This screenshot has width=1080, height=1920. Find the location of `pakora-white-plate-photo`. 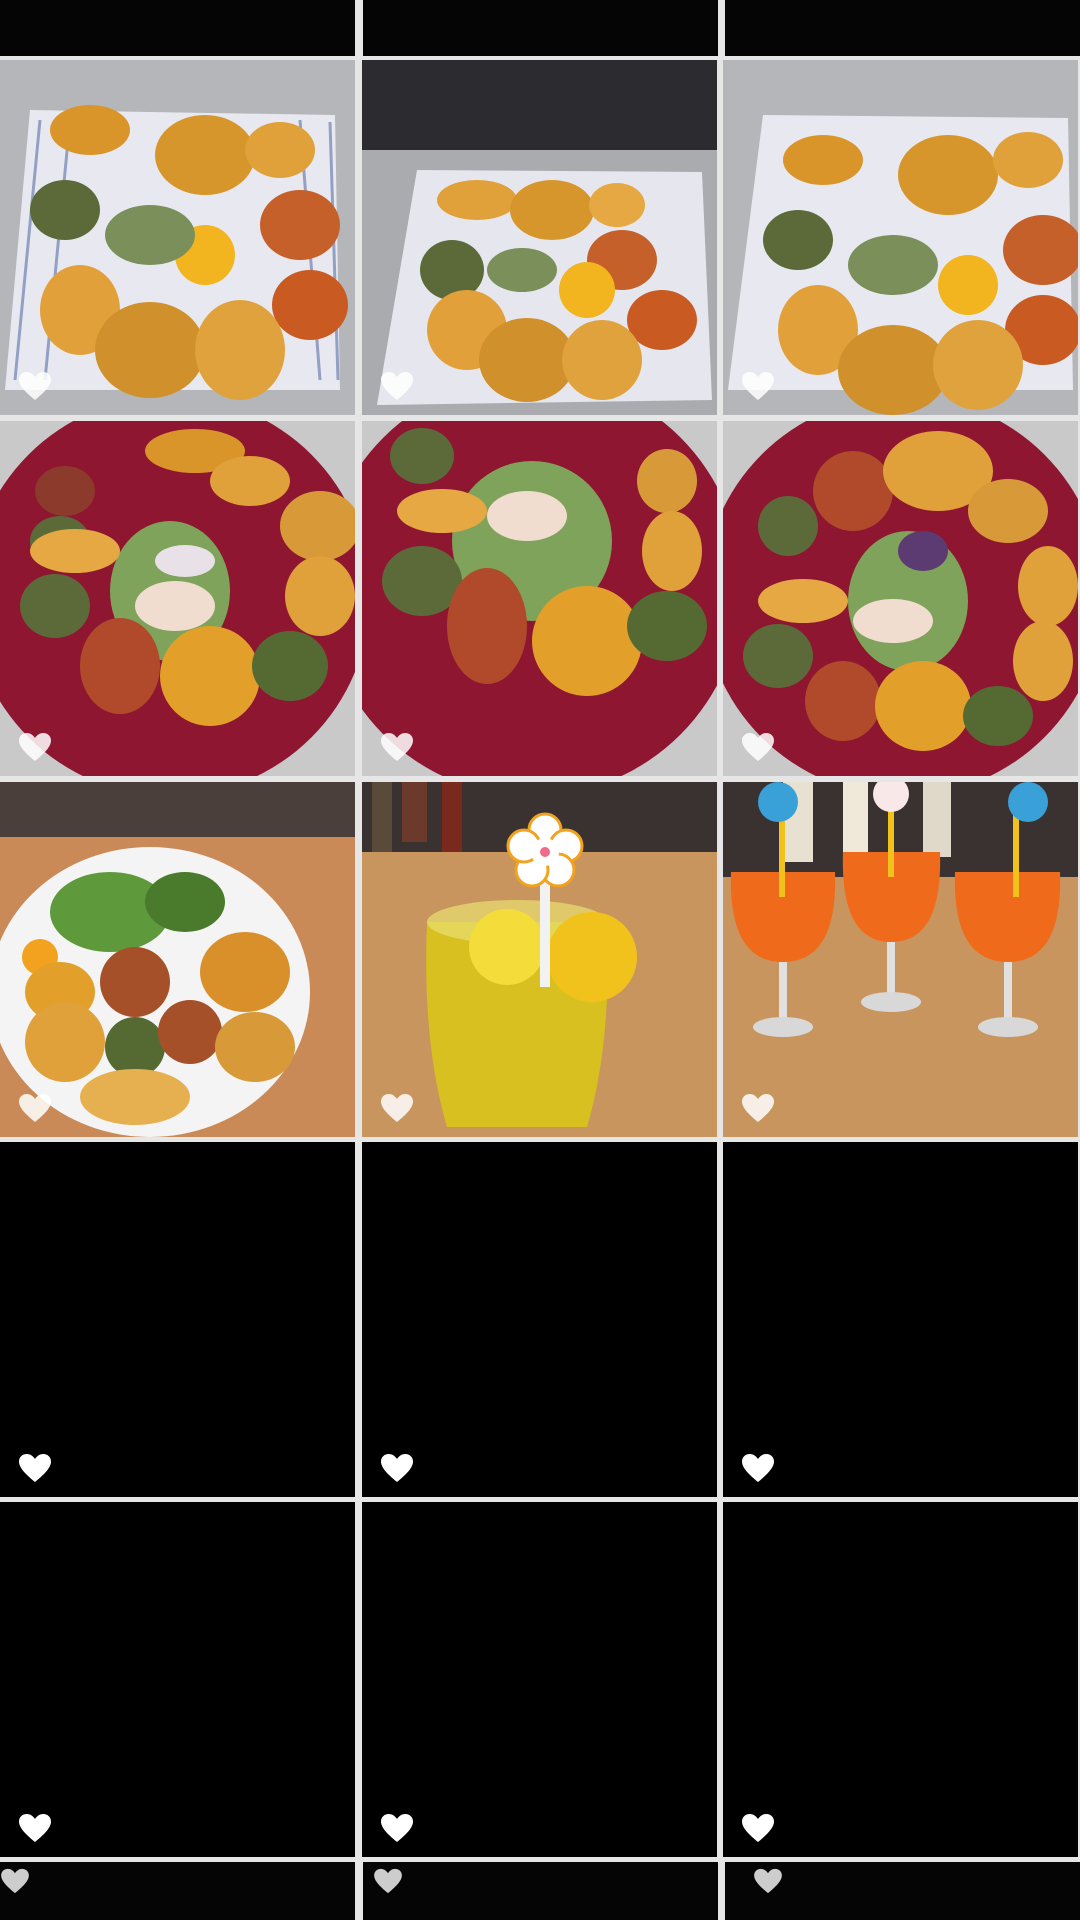

pakora-white-plate-photo is located at coordinates (177, 959).